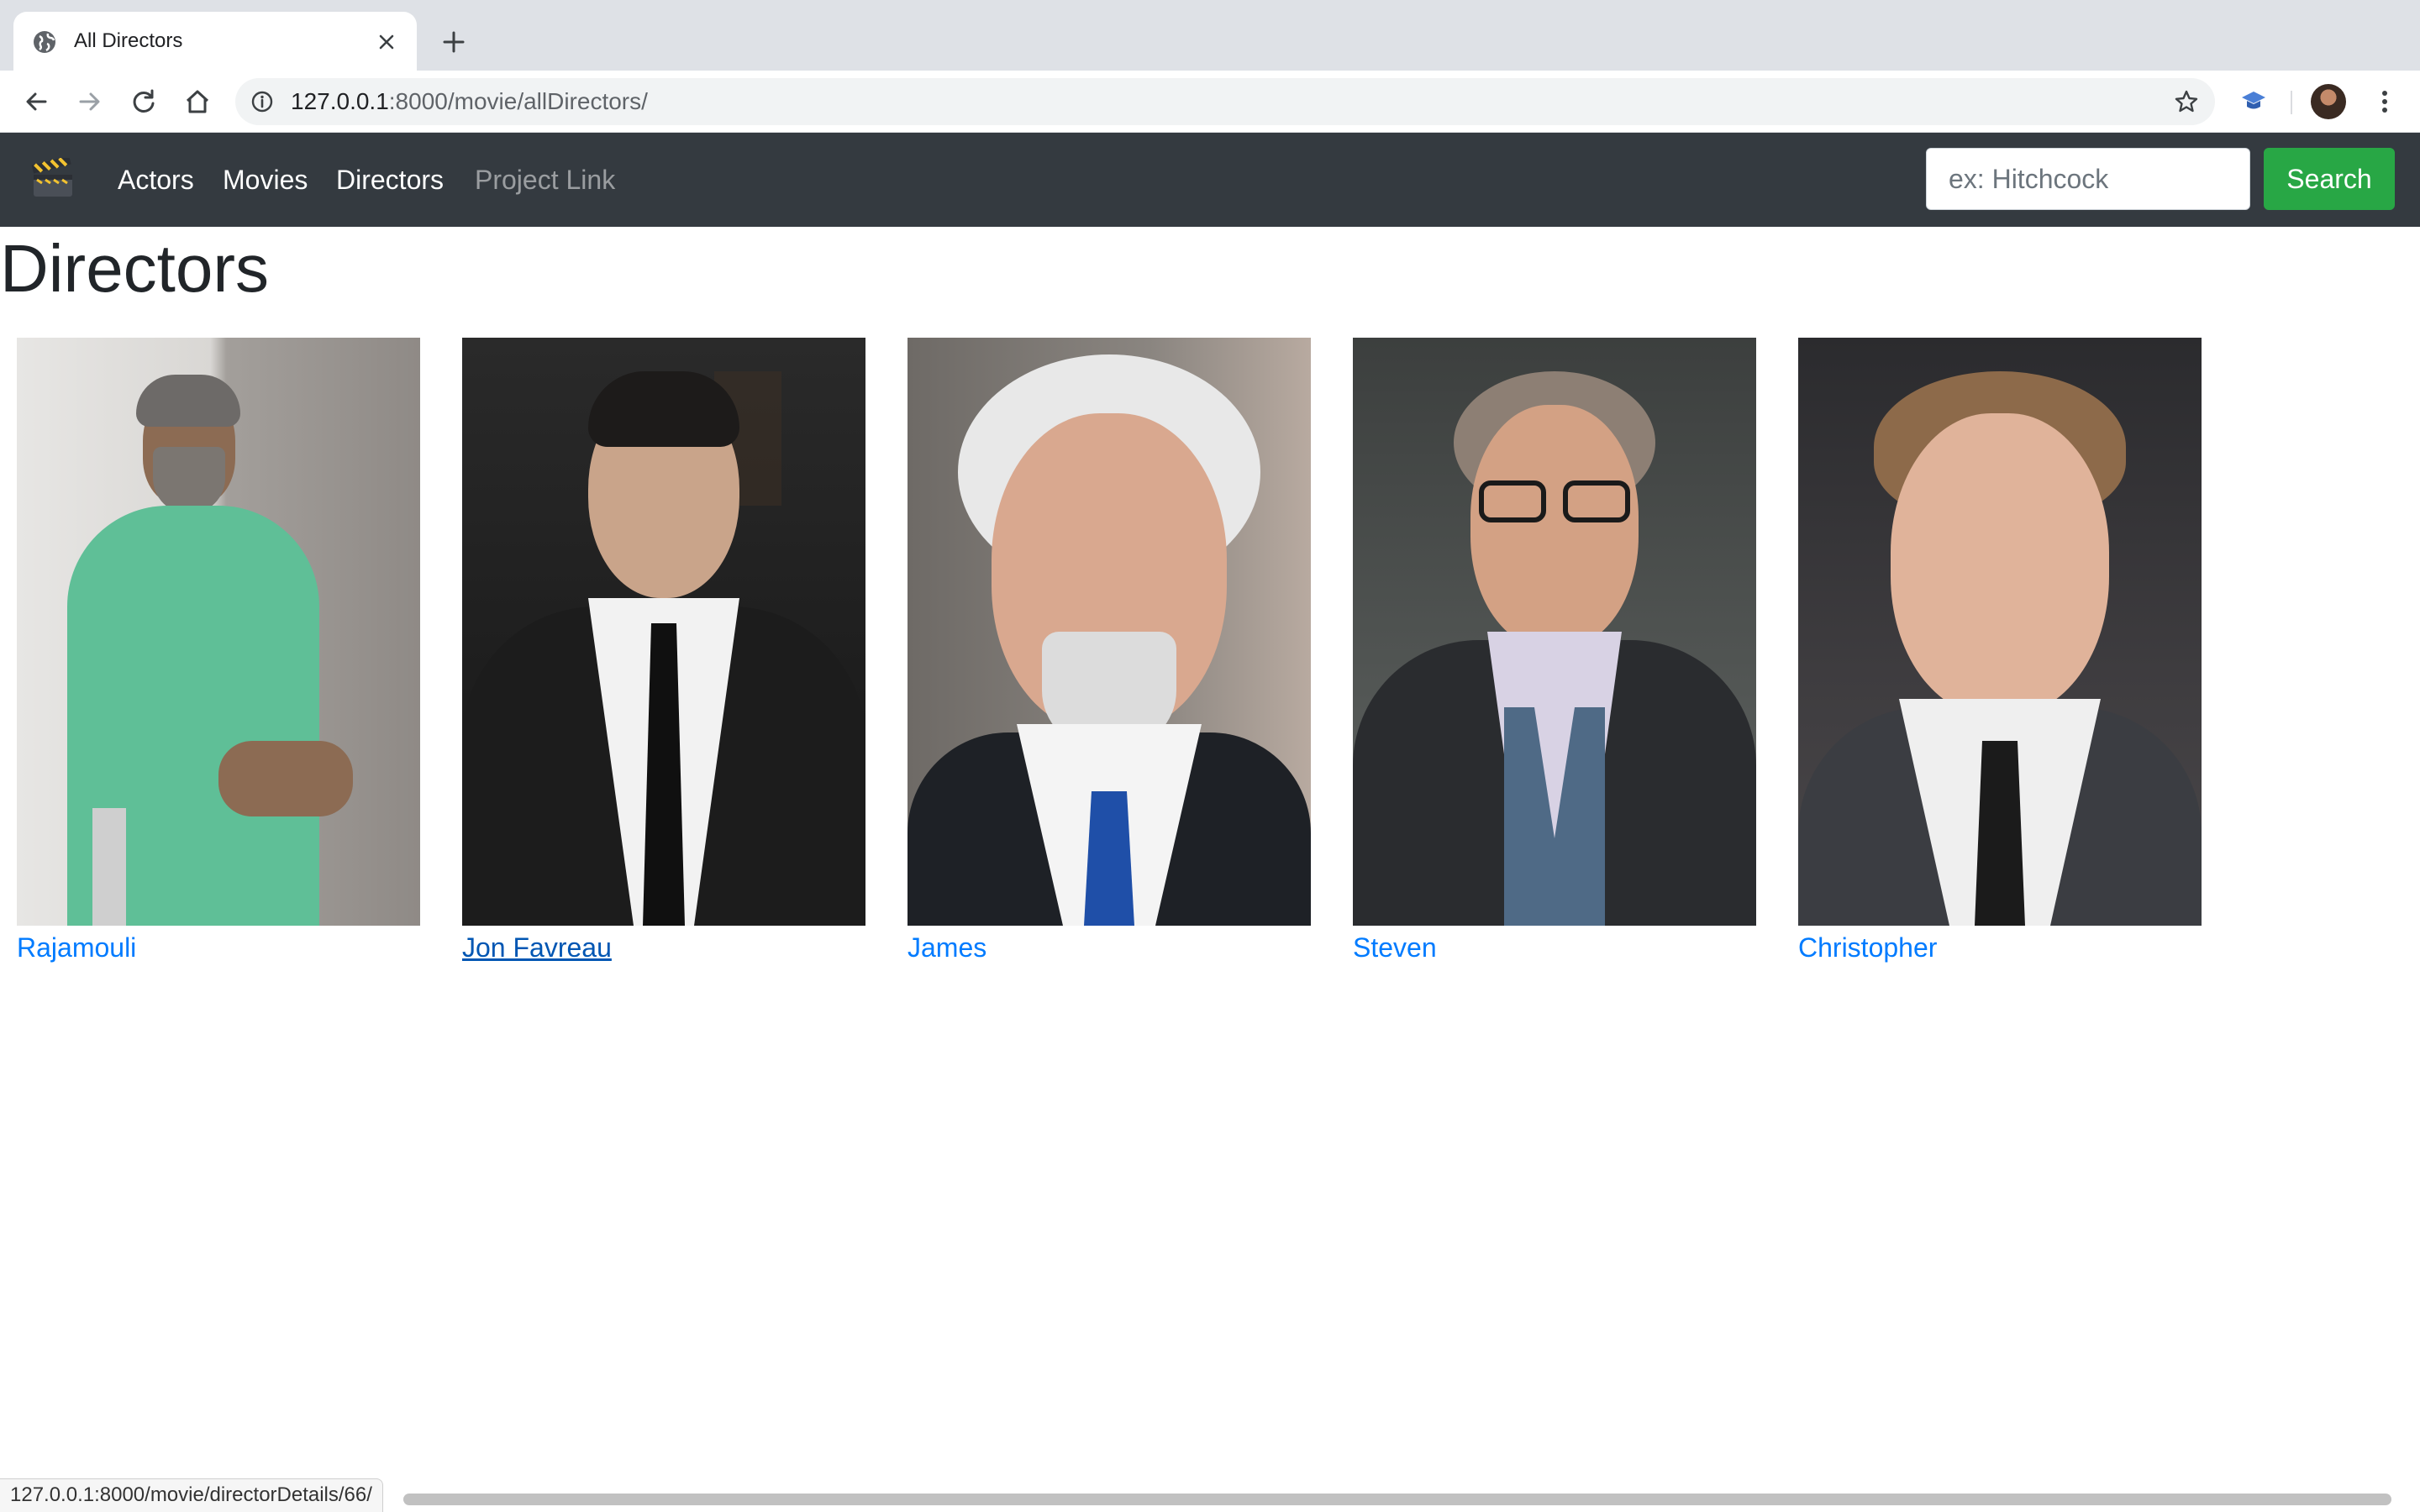  What do you see at coordinates (390, 180) in the screenshot?
I see `nav-link-directors: Directors` at bounding box center [390, 180].